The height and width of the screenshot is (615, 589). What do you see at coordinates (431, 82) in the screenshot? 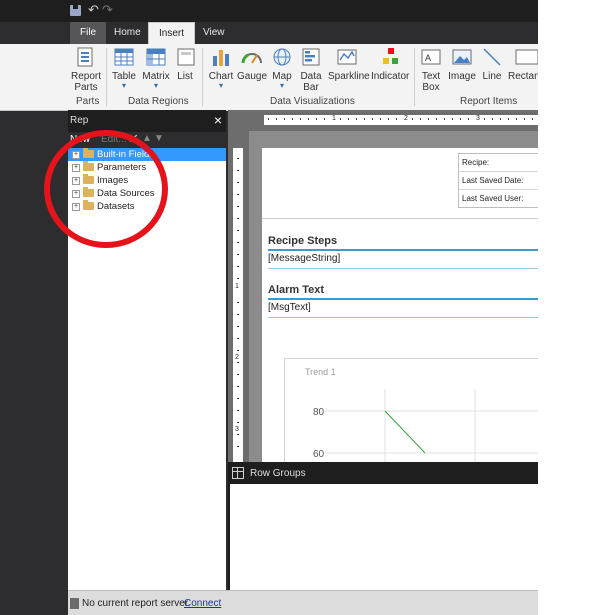
I see `text-box-label: Text Box` at bounding box center [431, 82].